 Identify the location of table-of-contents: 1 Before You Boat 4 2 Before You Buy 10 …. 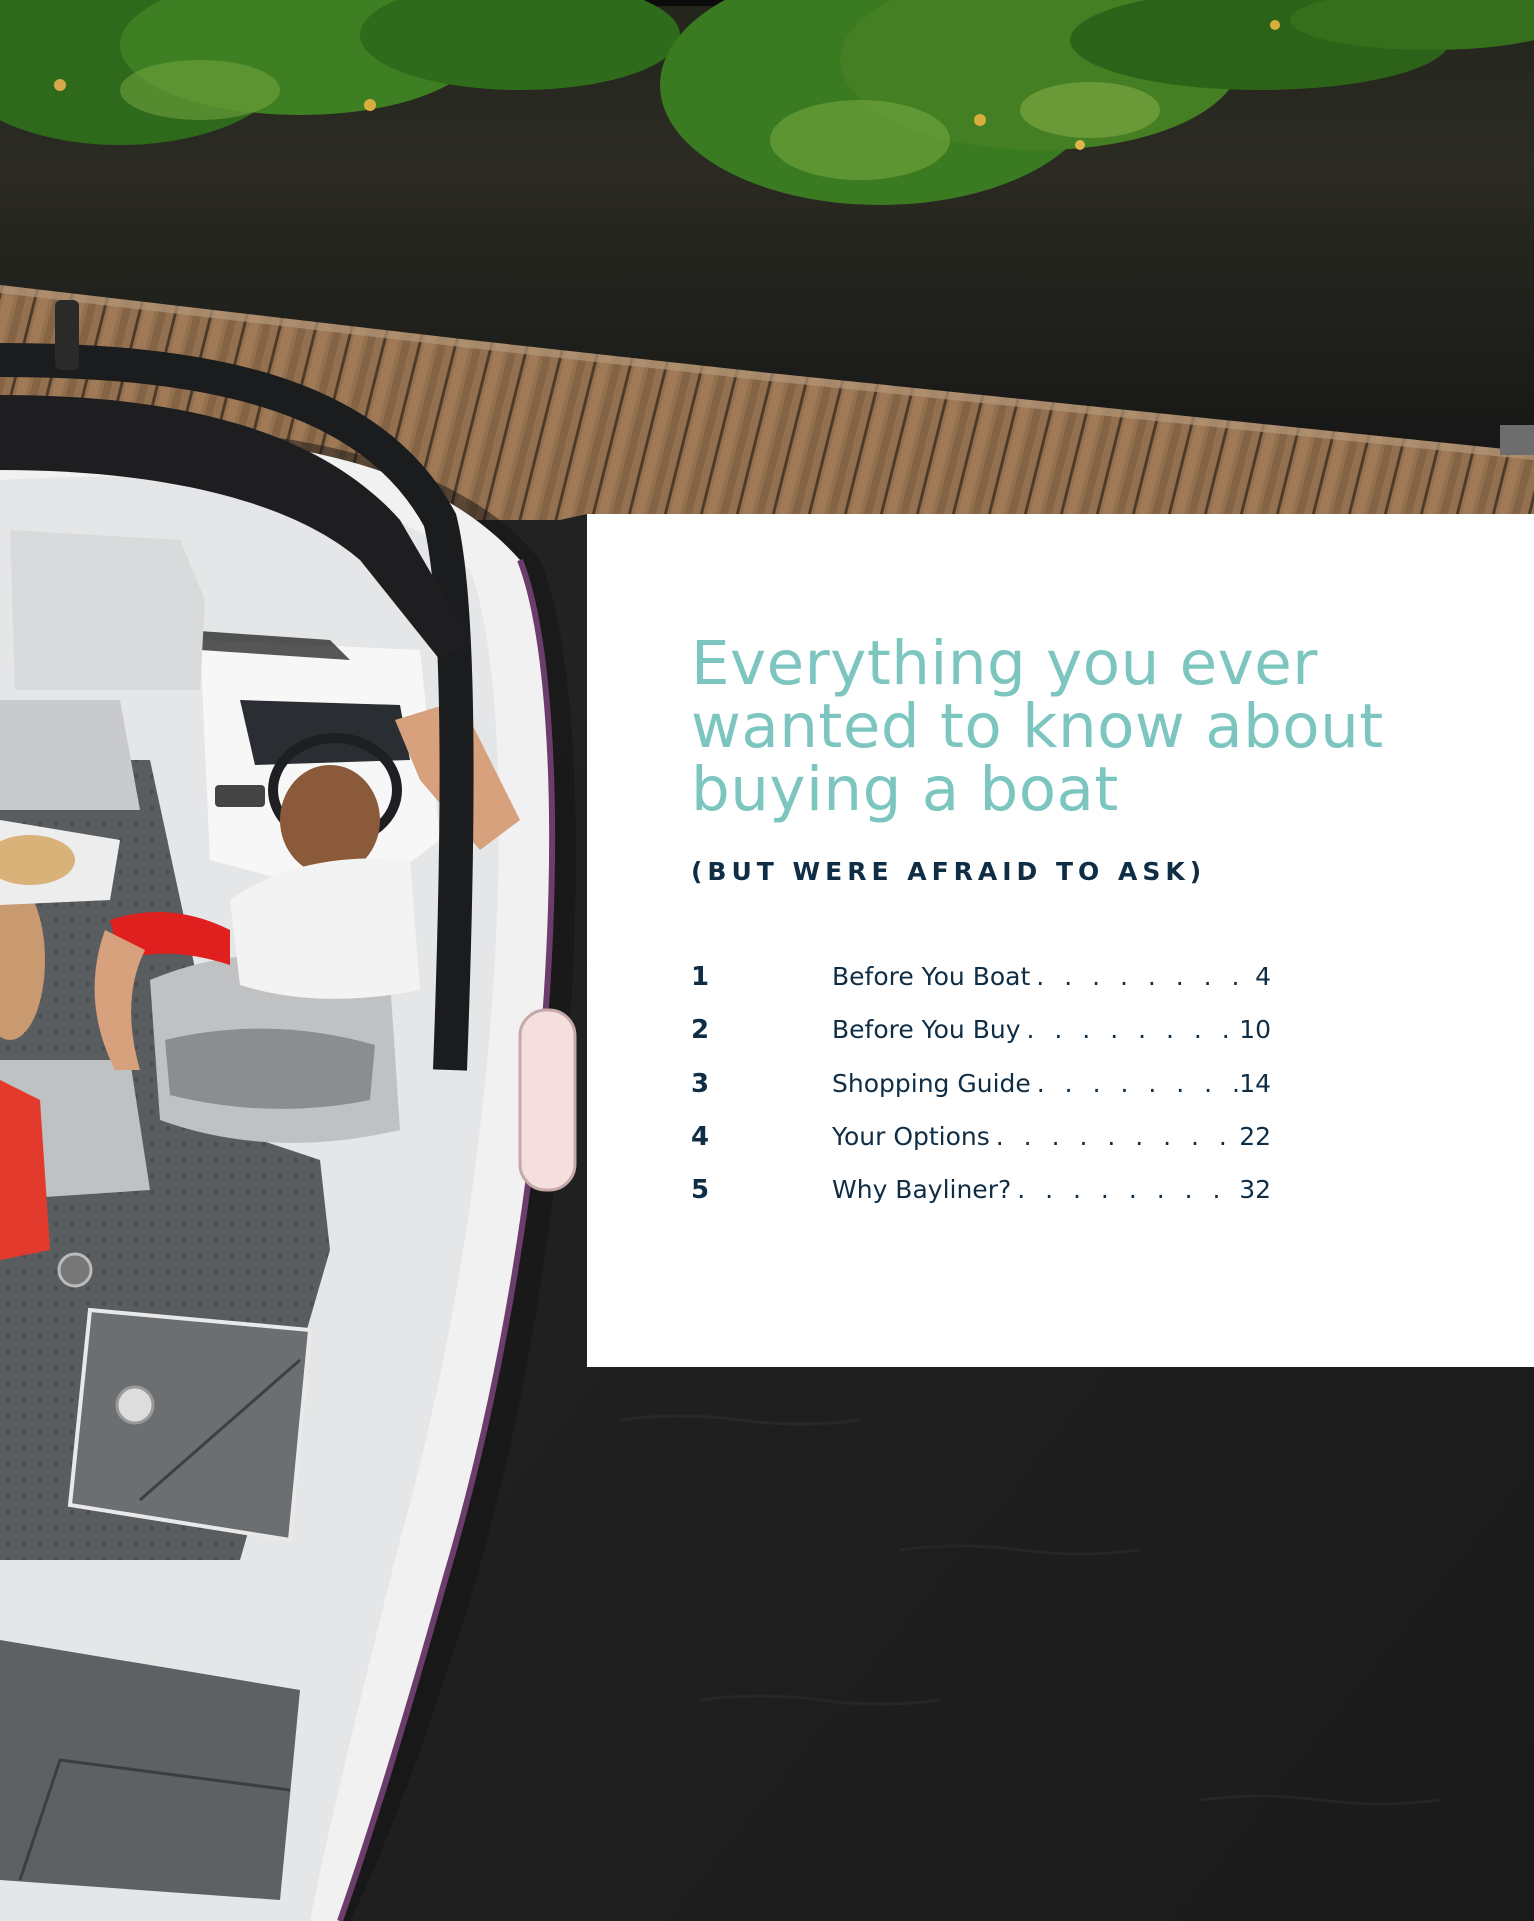
(981, 1095).